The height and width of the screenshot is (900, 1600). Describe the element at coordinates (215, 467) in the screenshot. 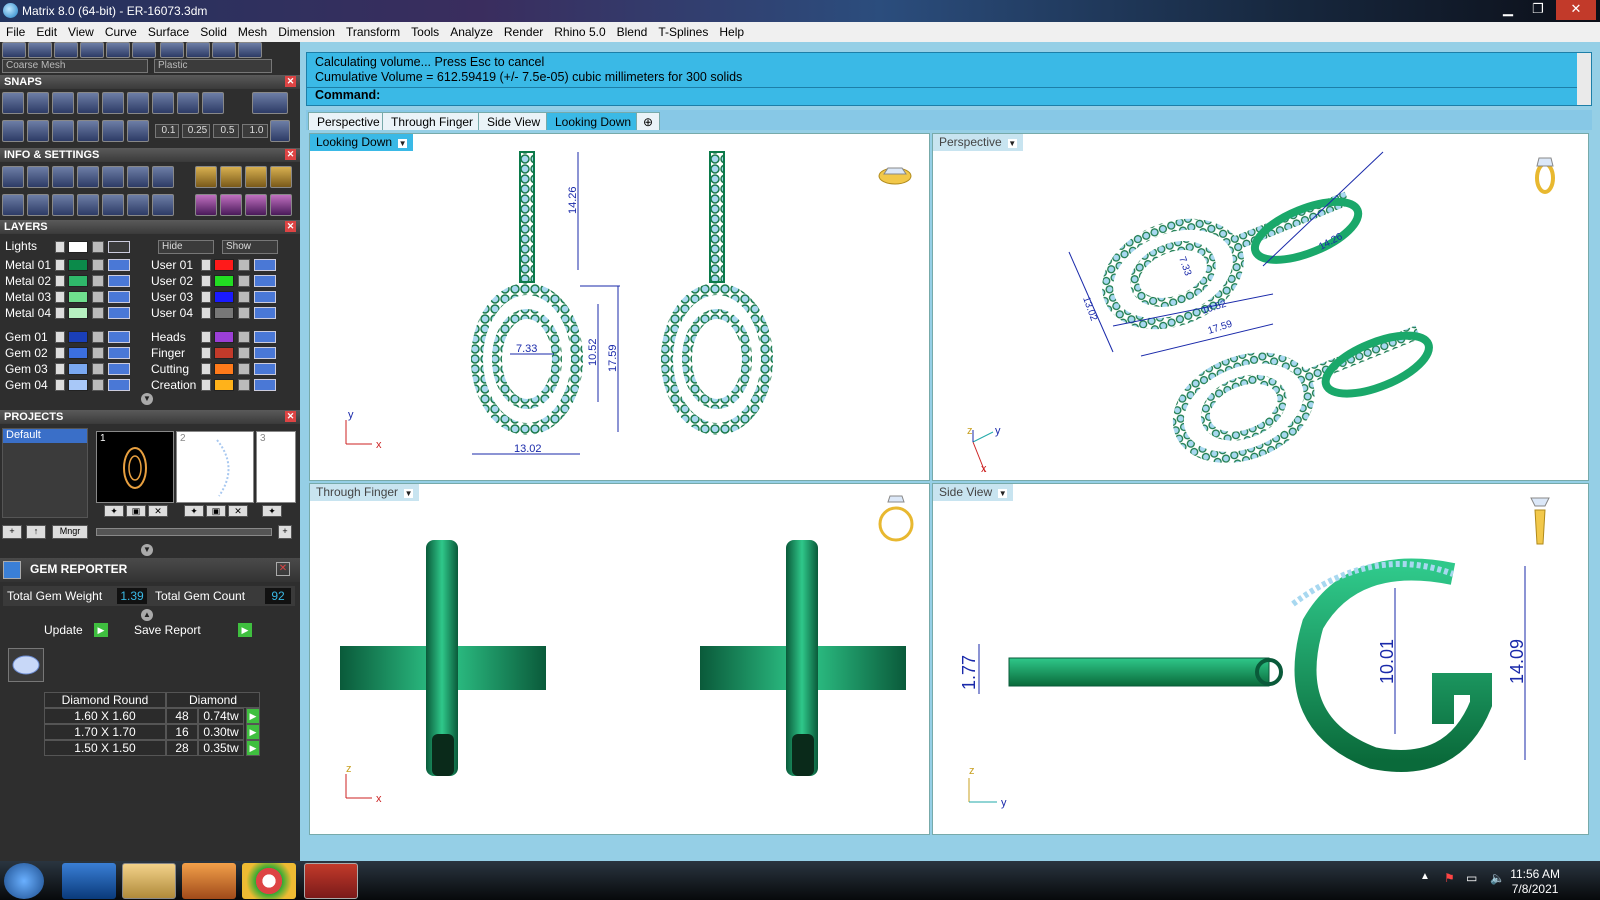

I see `project-thumb-2: 2` at that location.